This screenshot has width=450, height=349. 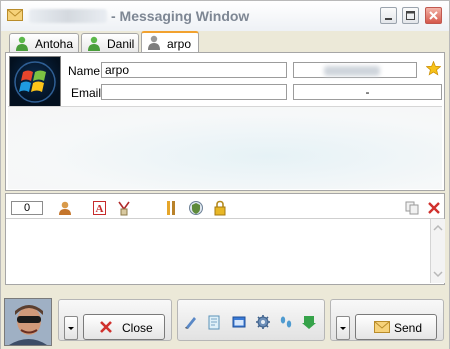 What do you see at coordinates (27, 208) in the screenshot?
I see `char-counter: 0` at bounding box center [27, 208].